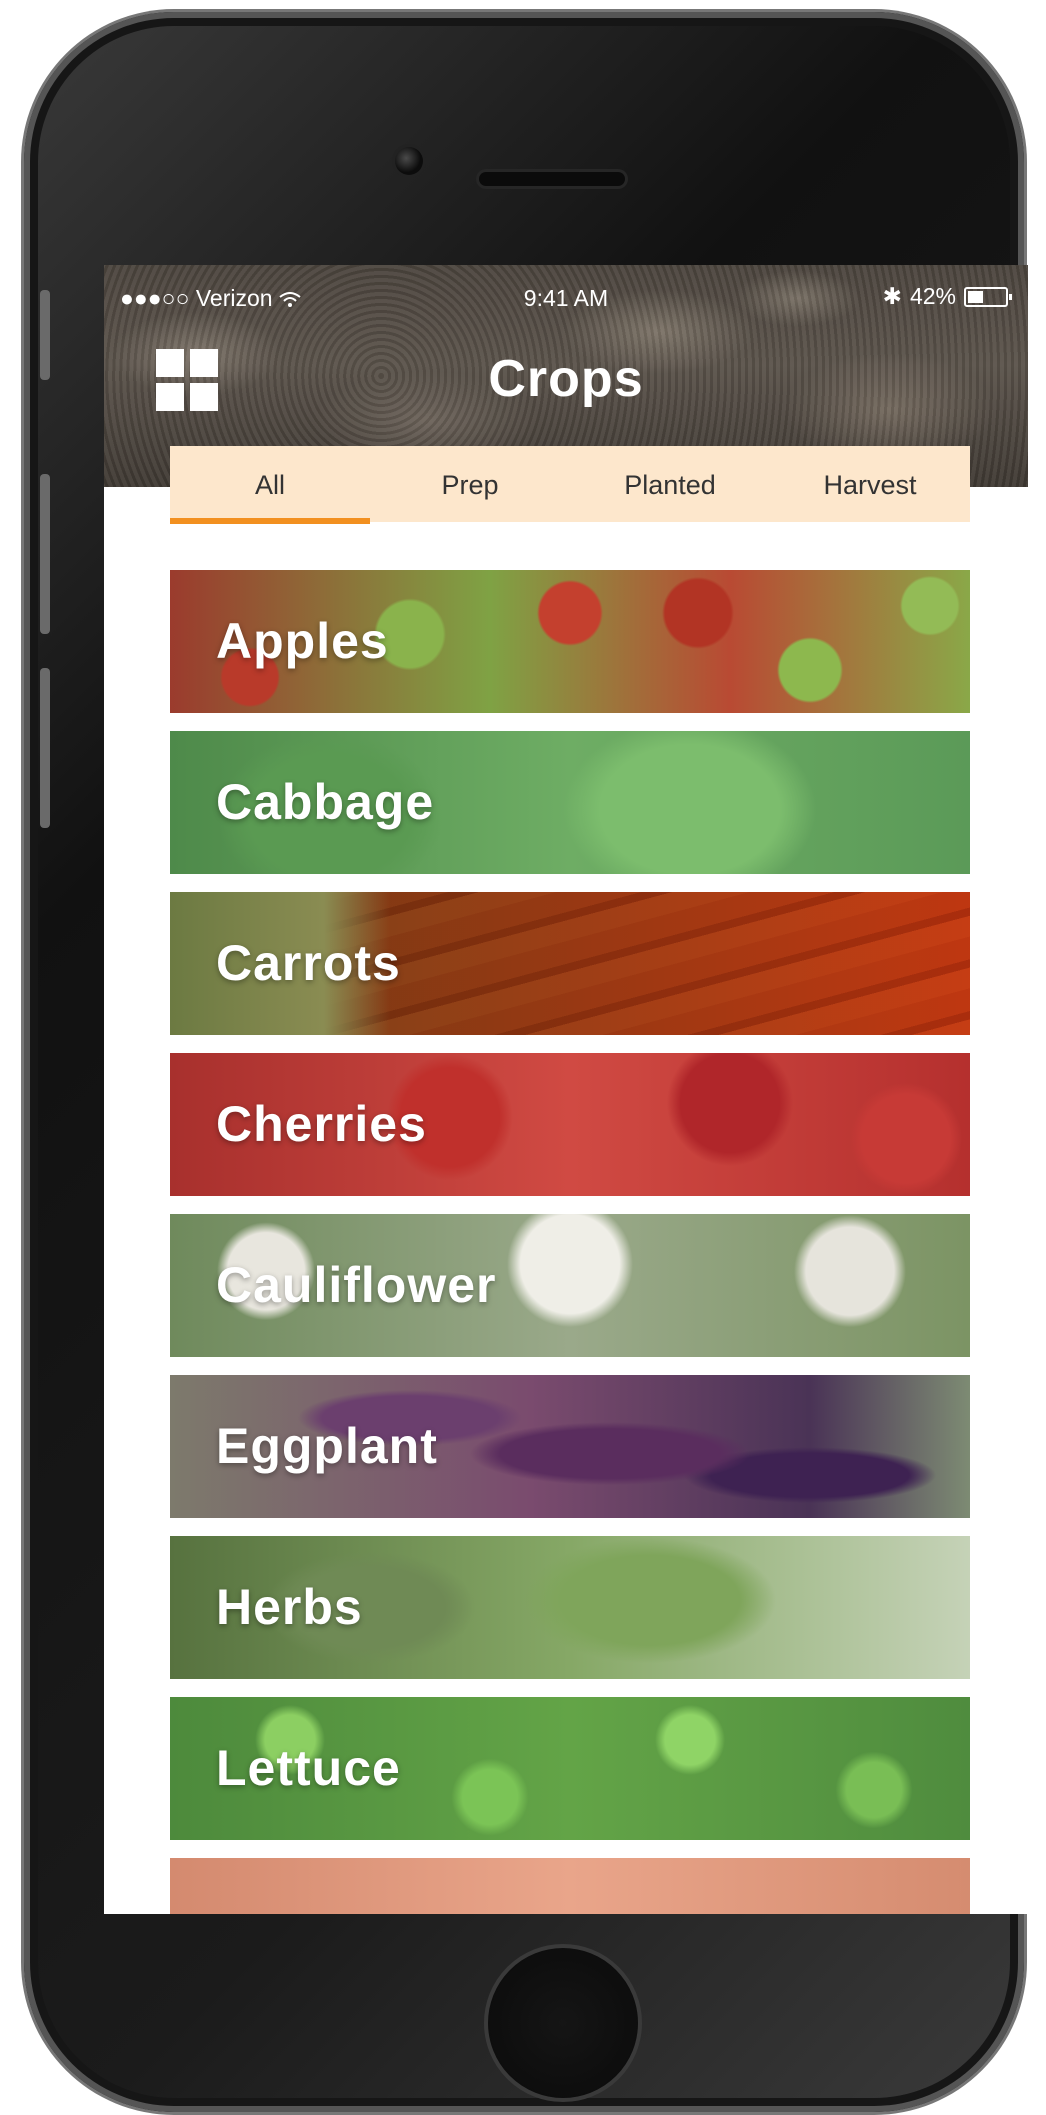  What do you see at coordinates (566, 288) in the screenshot?
I see `status-bar: ●●●○○ Verizon 9:41 AM ✱ 42%` at bounding box center [566, 288].